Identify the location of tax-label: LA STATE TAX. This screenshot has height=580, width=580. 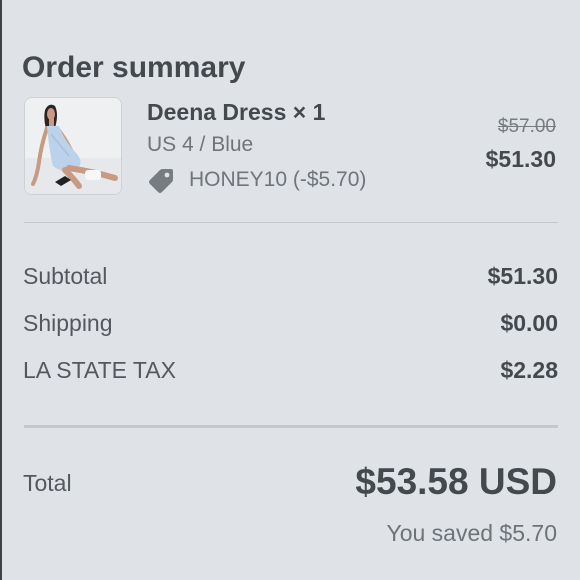
(99, 370).